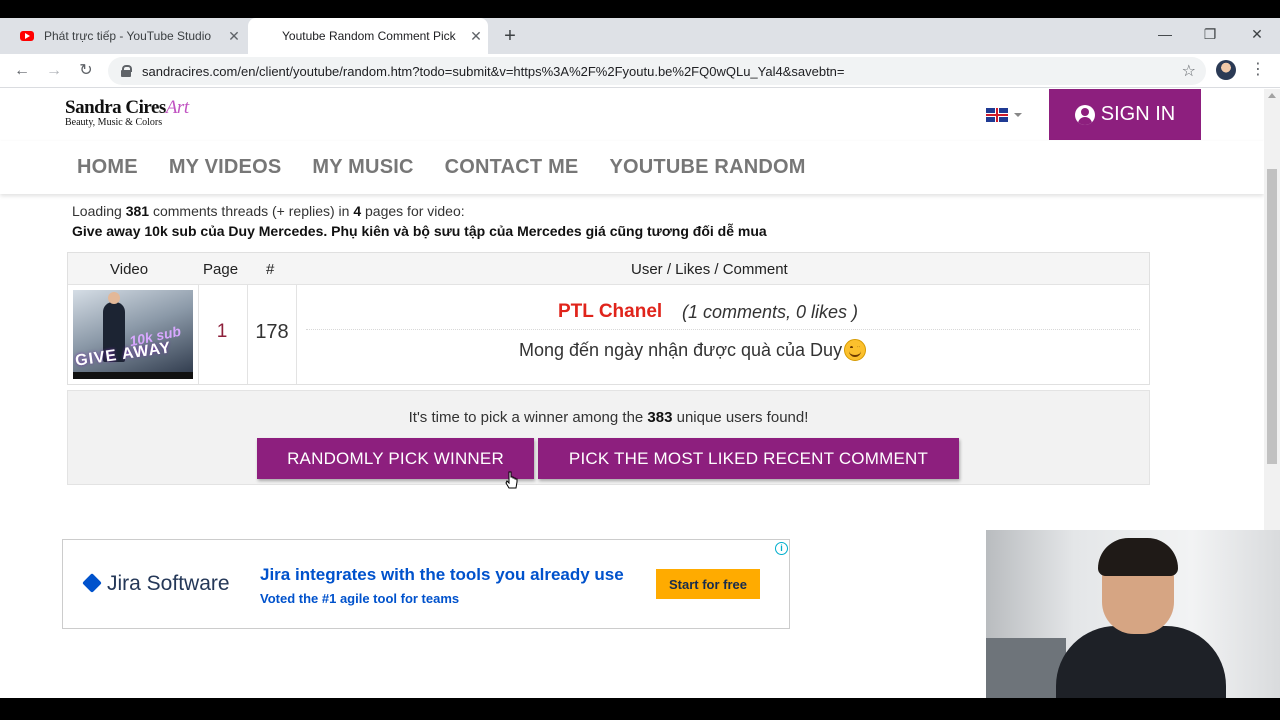 This screenshot has width=1280, height=720. What do you see at coordinates (748, 458) in the screenshot?
I see `pick-most-liked-button: PICK THE MOST LIKED RECENT COMMENT` at bounding box center [748, 458].